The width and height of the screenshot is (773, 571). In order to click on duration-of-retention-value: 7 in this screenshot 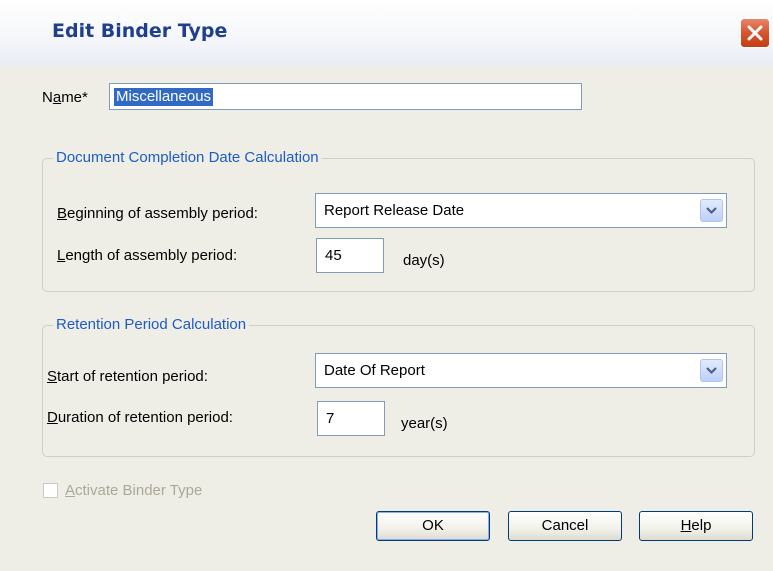, I will do `click(330, 418)`.